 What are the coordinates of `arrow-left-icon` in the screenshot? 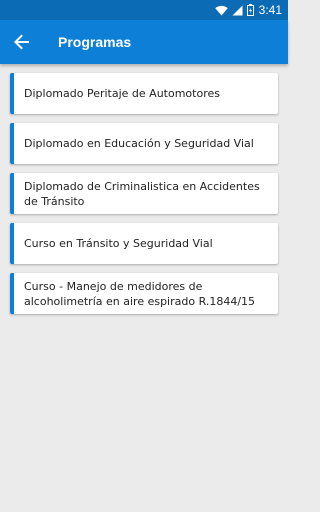 It's located at (22, 42).